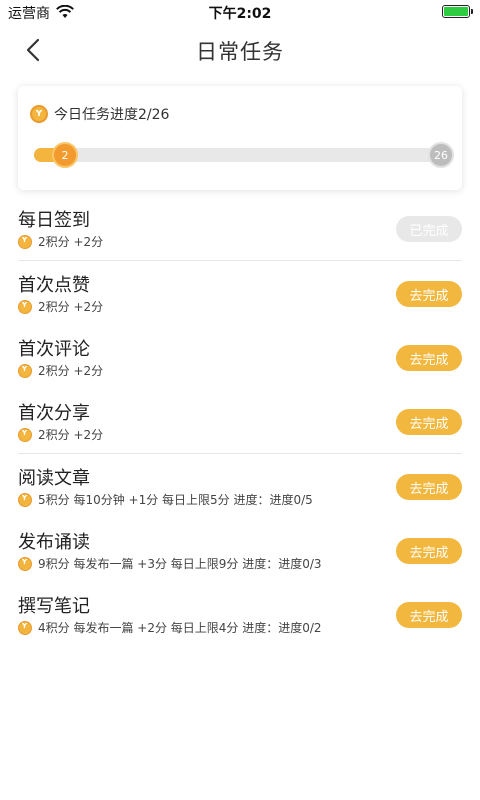 The width and height of the screenshot is (480, 800). What do you see at coordinates (112, 115) in the screenshot?
I see `progress-label: 今日任务进度2/26` at bounding box center [112, 115].